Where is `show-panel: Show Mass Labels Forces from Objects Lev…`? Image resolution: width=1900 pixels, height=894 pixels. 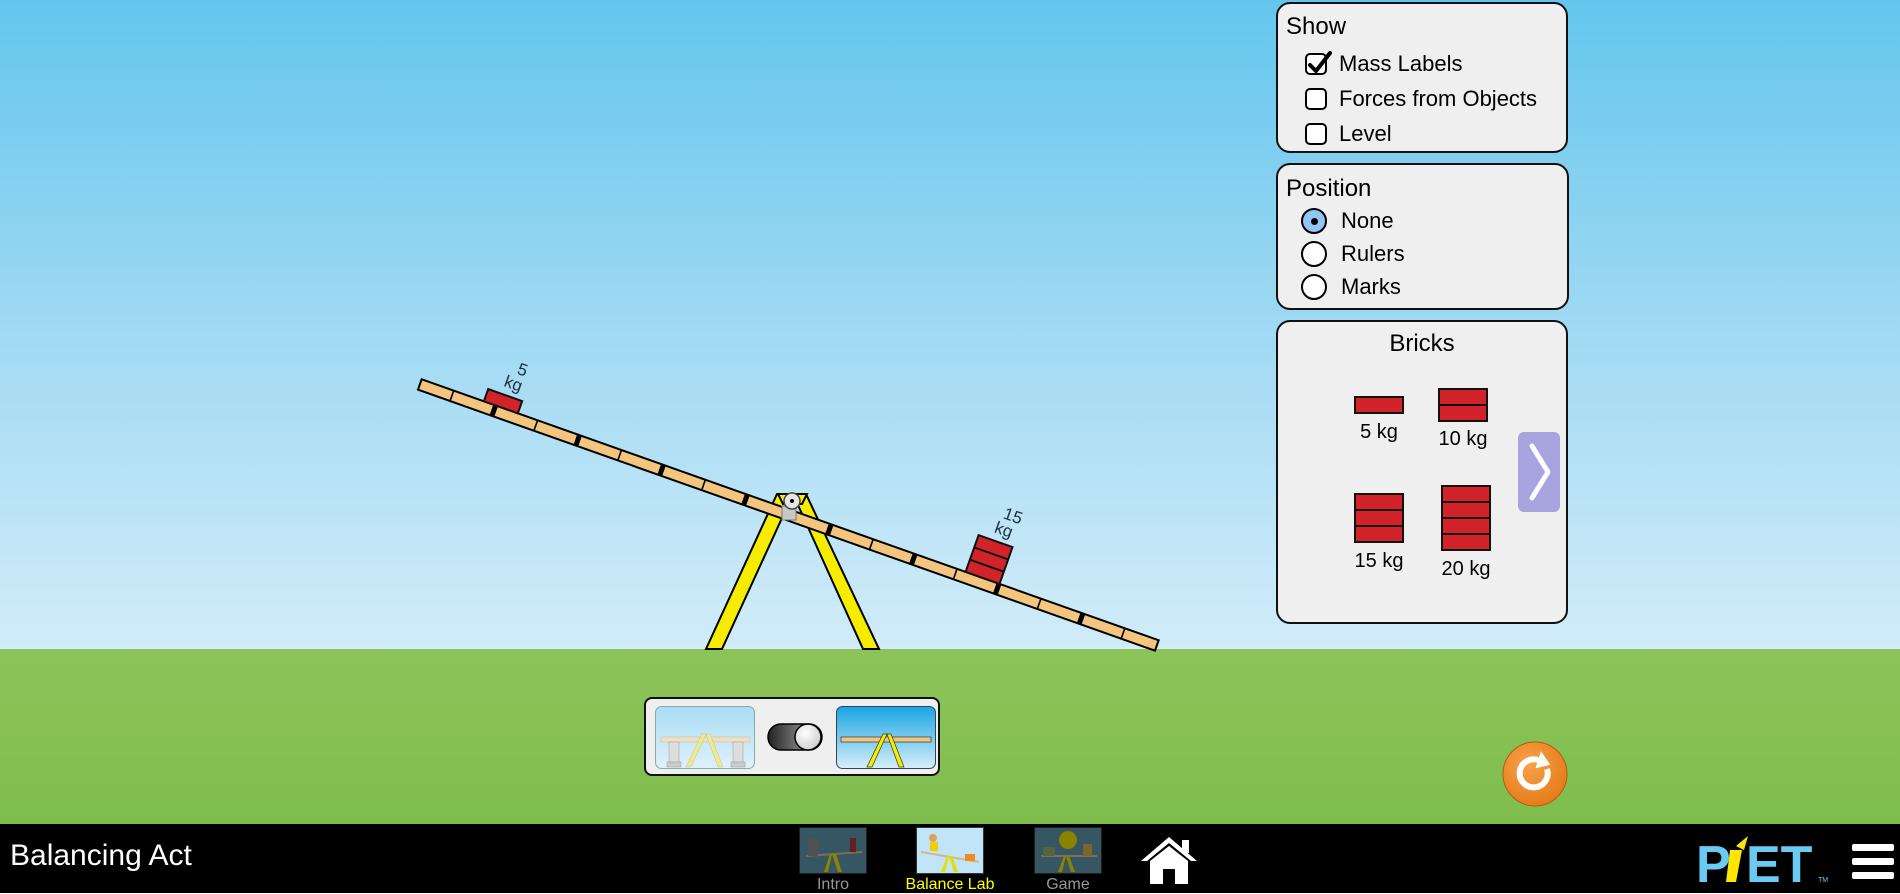
show-panel: Show Mass Labels Forces from Objects Lev… is located at coordinates (1422, 77).